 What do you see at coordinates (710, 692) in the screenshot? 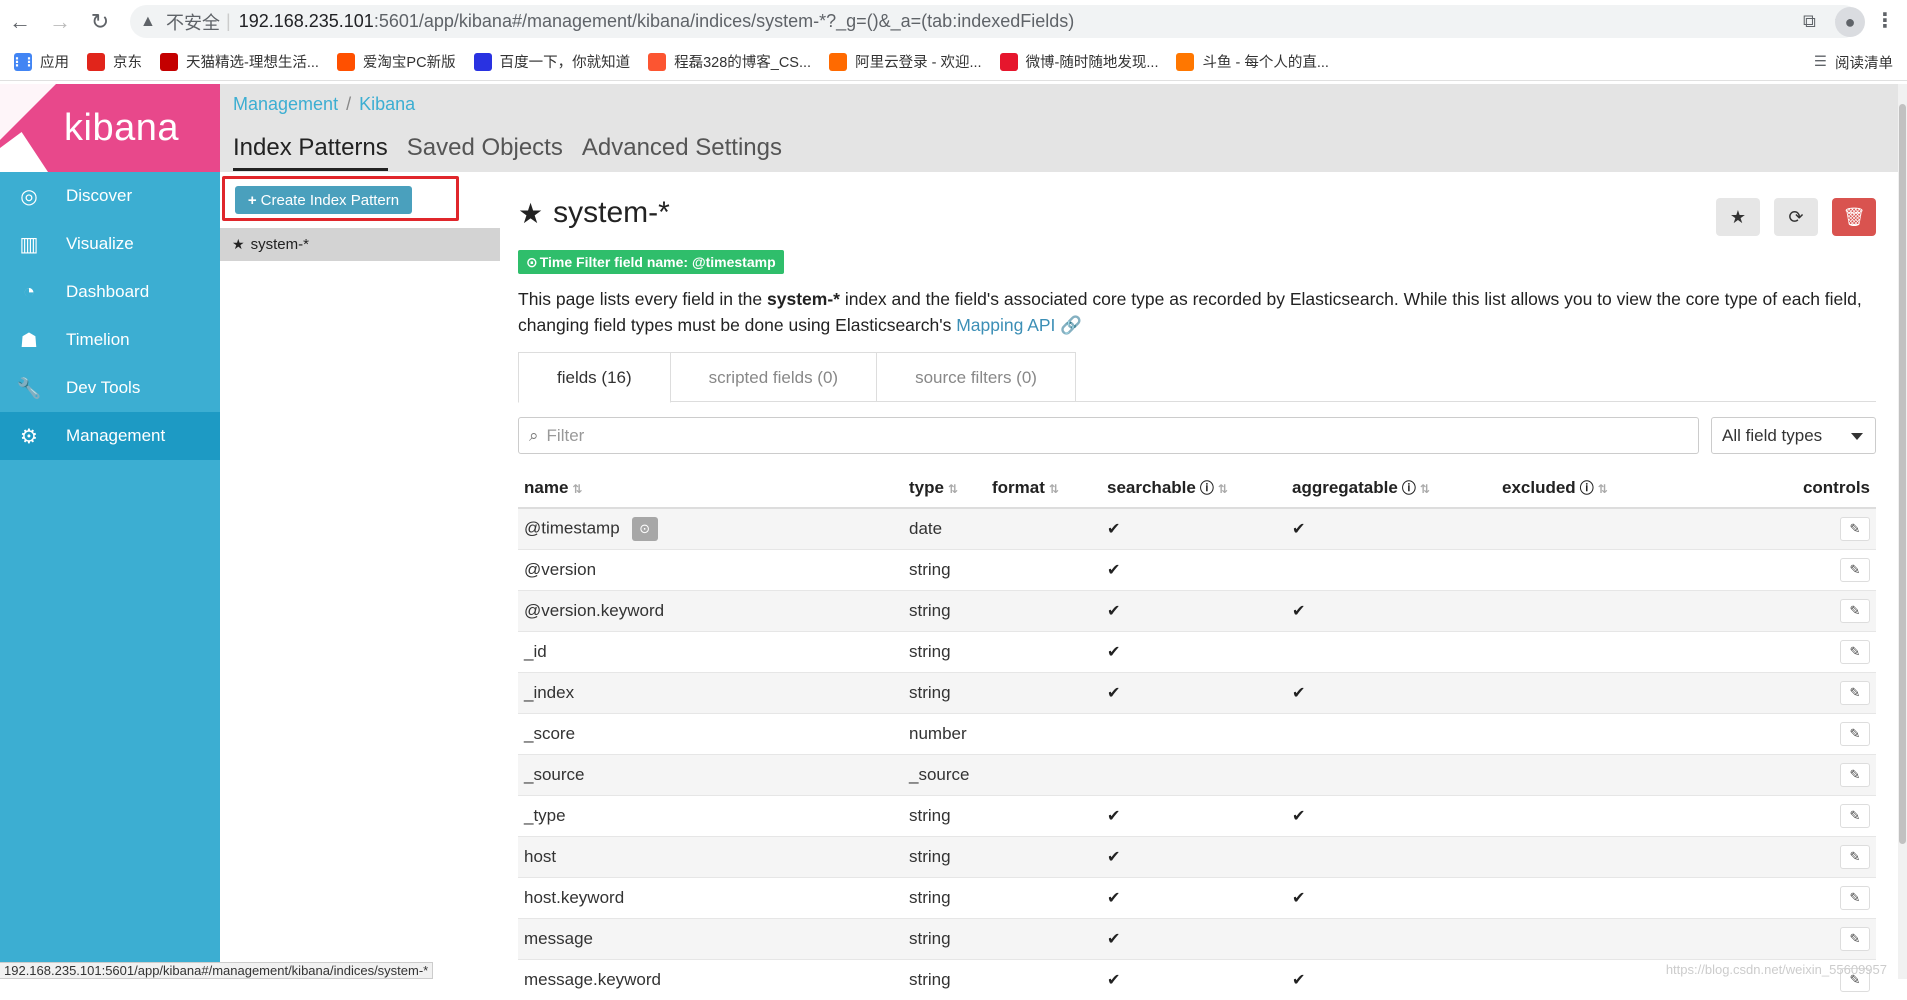
I see `field-name-cell: _index` at bounding box center [710, 692].